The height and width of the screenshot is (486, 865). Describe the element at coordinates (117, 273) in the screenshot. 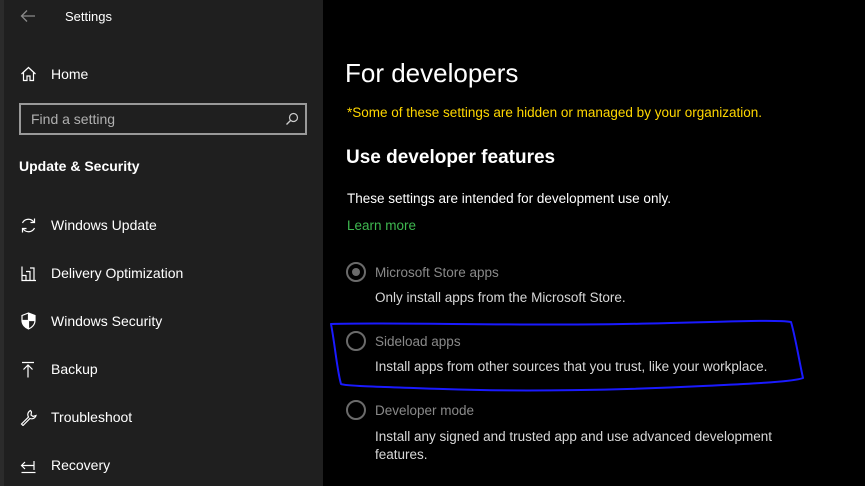

I see `sidebar-item-label: Delivery Optimization` at that location.